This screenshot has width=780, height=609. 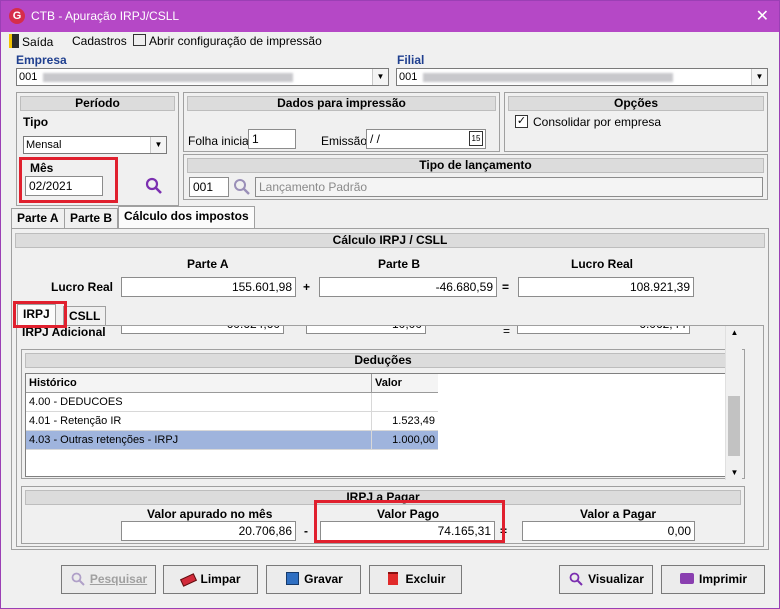 What do you see at coordinates (199, 383) in the screenshot?
I see `col-historico: Histórico` at bounding box center [199, 383].